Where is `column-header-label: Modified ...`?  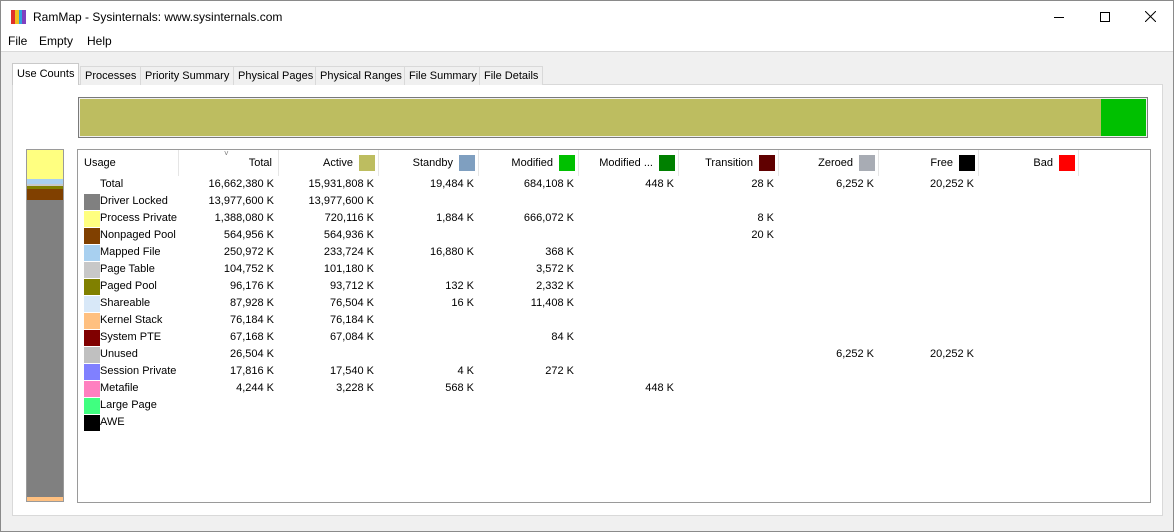
column-header-label: Modified ... is located at coordinates (626, 163).